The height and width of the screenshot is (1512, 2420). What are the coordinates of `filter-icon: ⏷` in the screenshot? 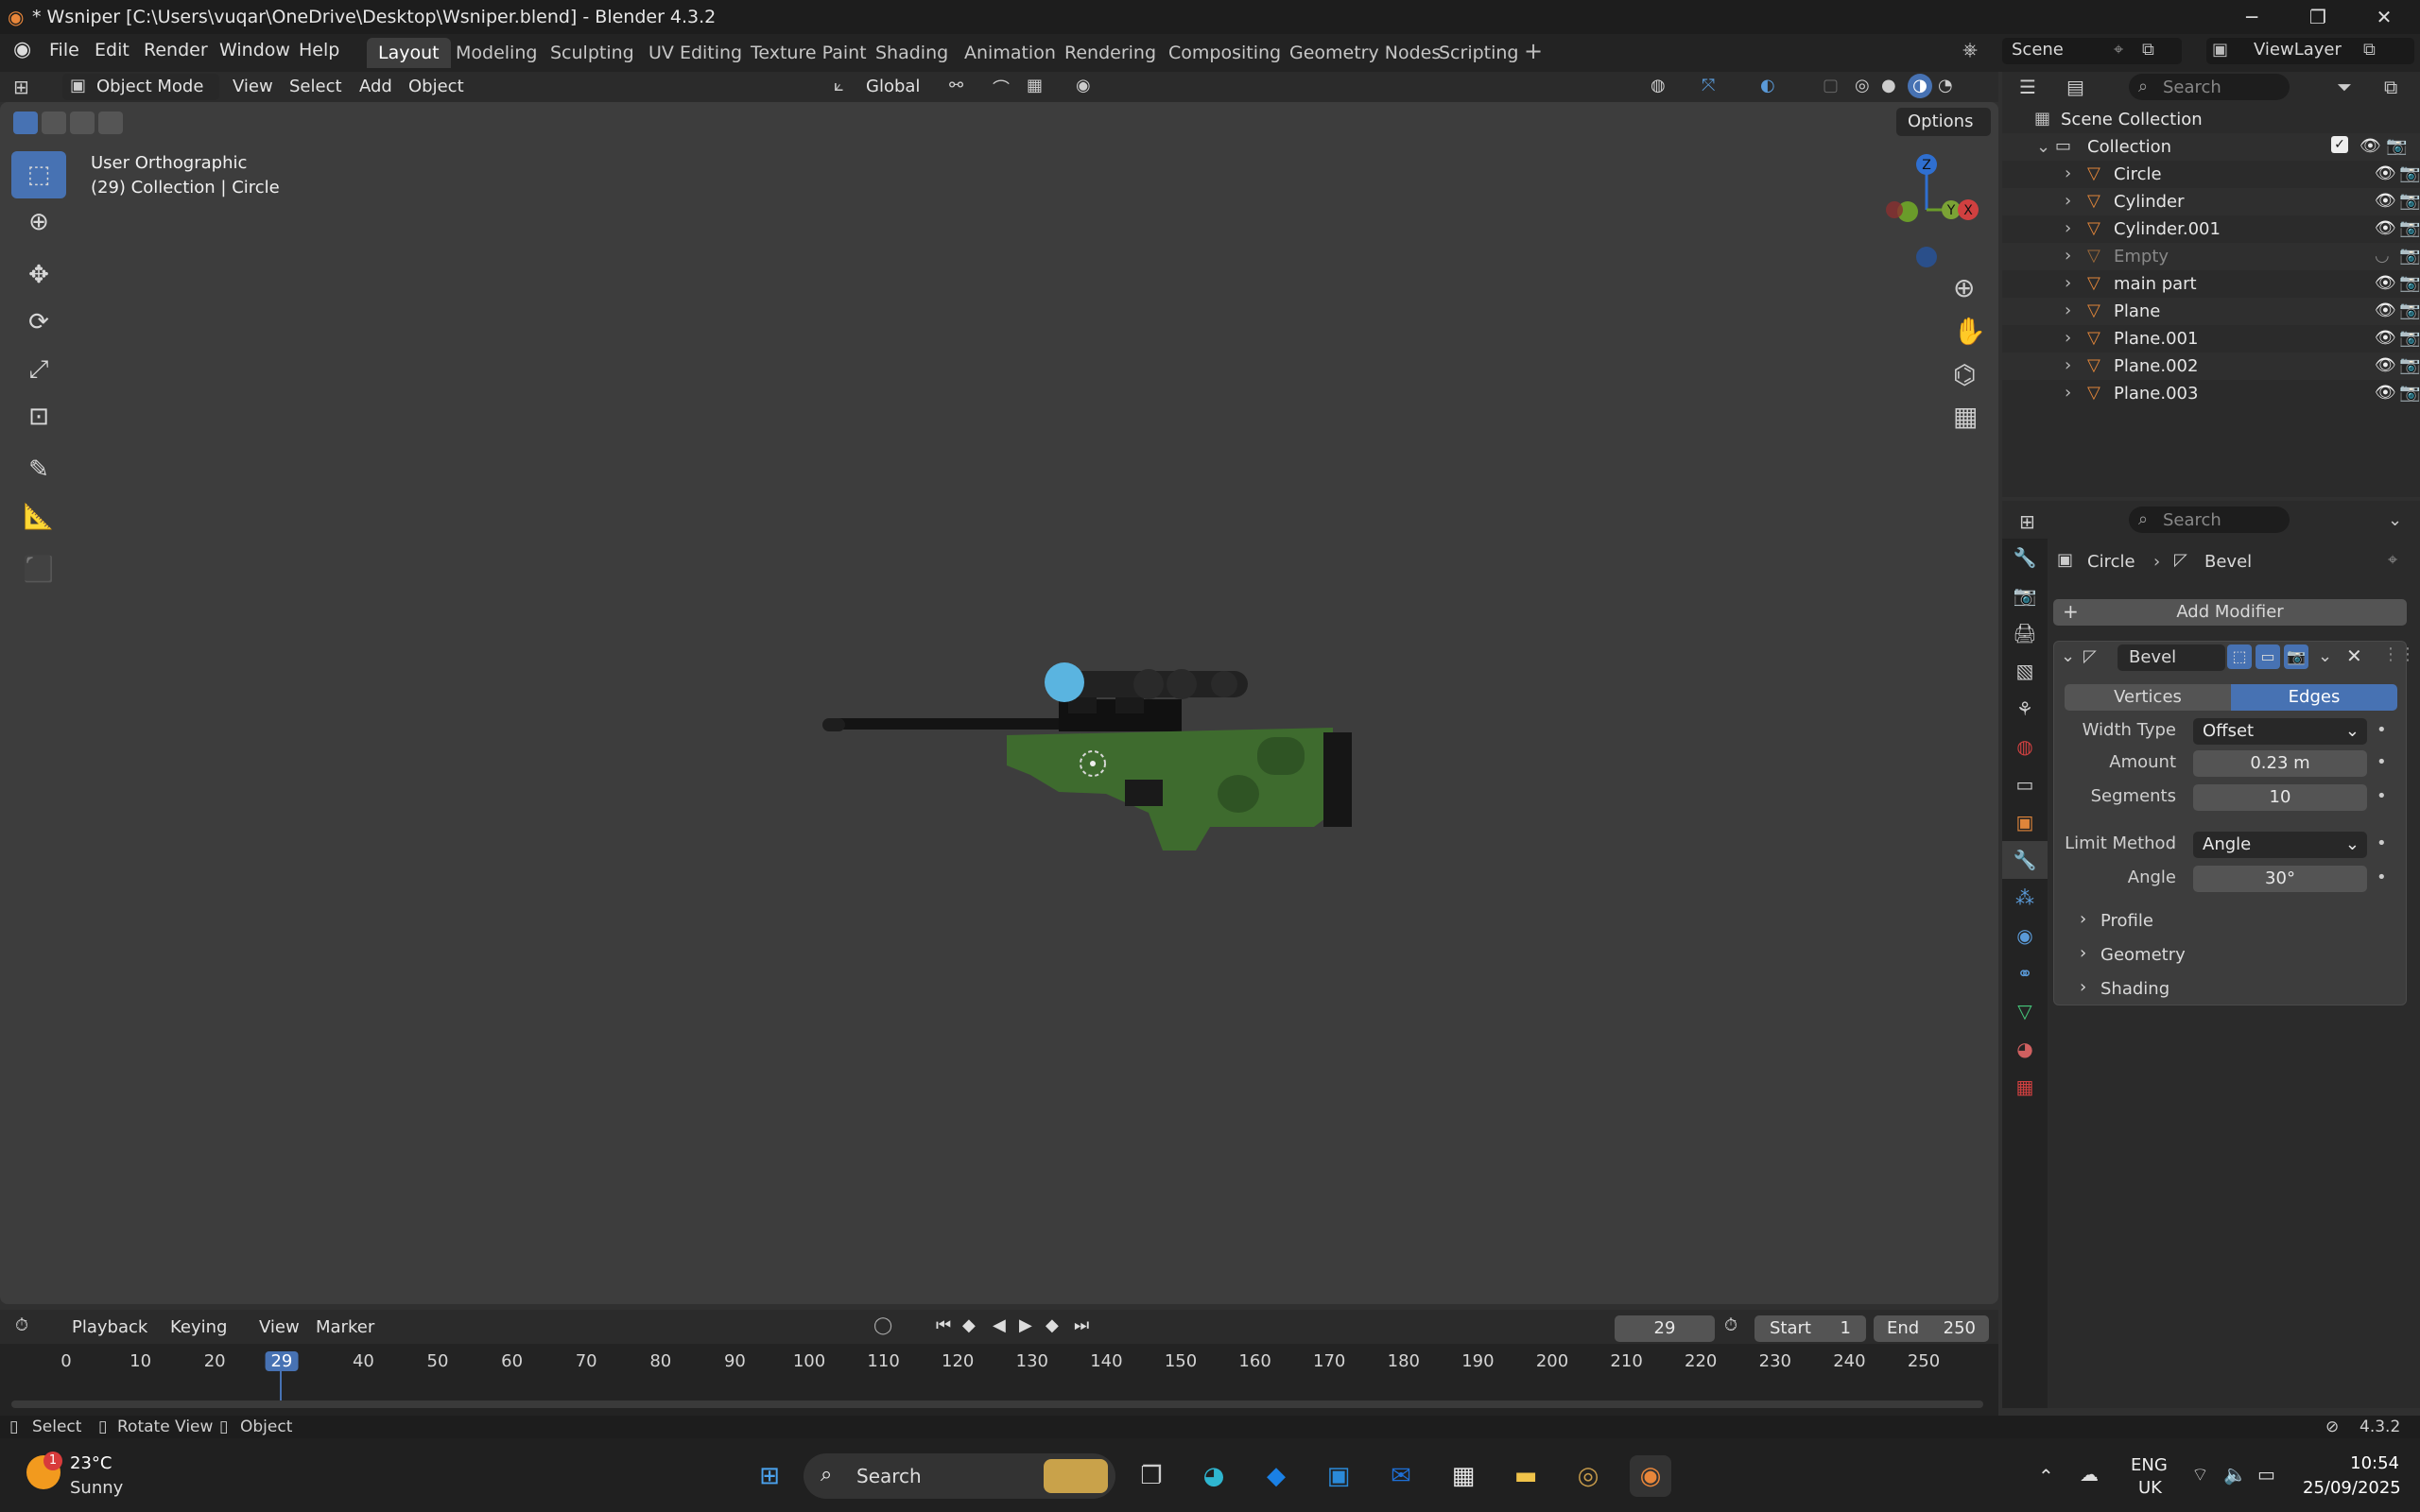 It's located at (2345, 87).